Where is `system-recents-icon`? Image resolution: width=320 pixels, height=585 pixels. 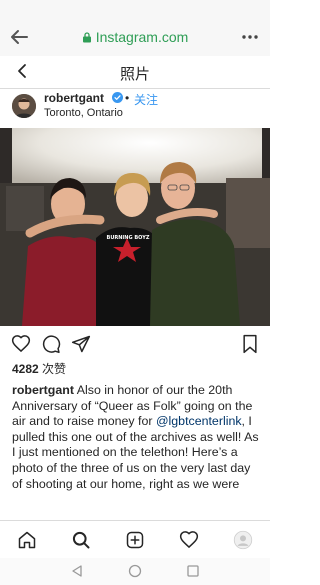 system-recents-icon is located at coordinates (193, 571).